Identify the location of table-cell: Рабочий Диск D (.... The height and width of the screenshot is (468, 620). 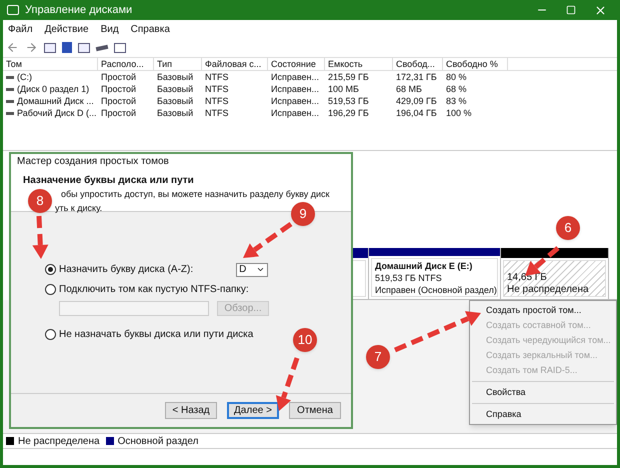
(56, 113).